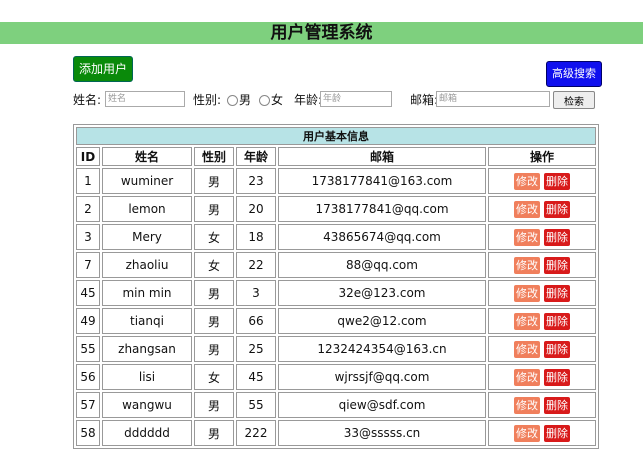 This screenshot has width=643, height=474. What do you see at coordinates (256, 433) in the screenshot?
I see `cell-age: 222` at bounding box center [256, 433].